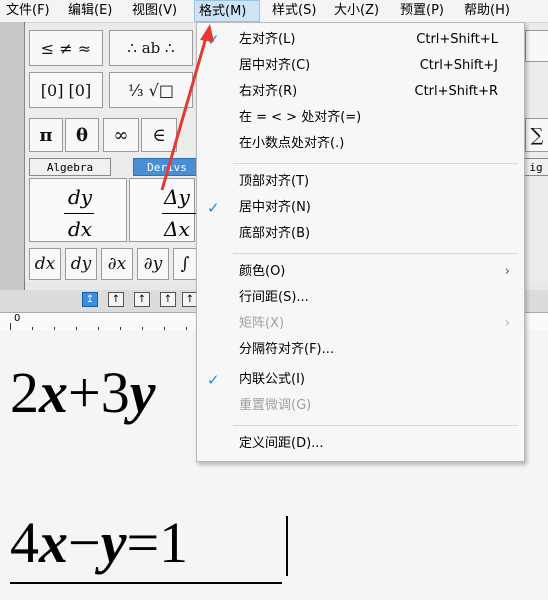  I want to click on eq2-var-y: y, so click(113, 542).